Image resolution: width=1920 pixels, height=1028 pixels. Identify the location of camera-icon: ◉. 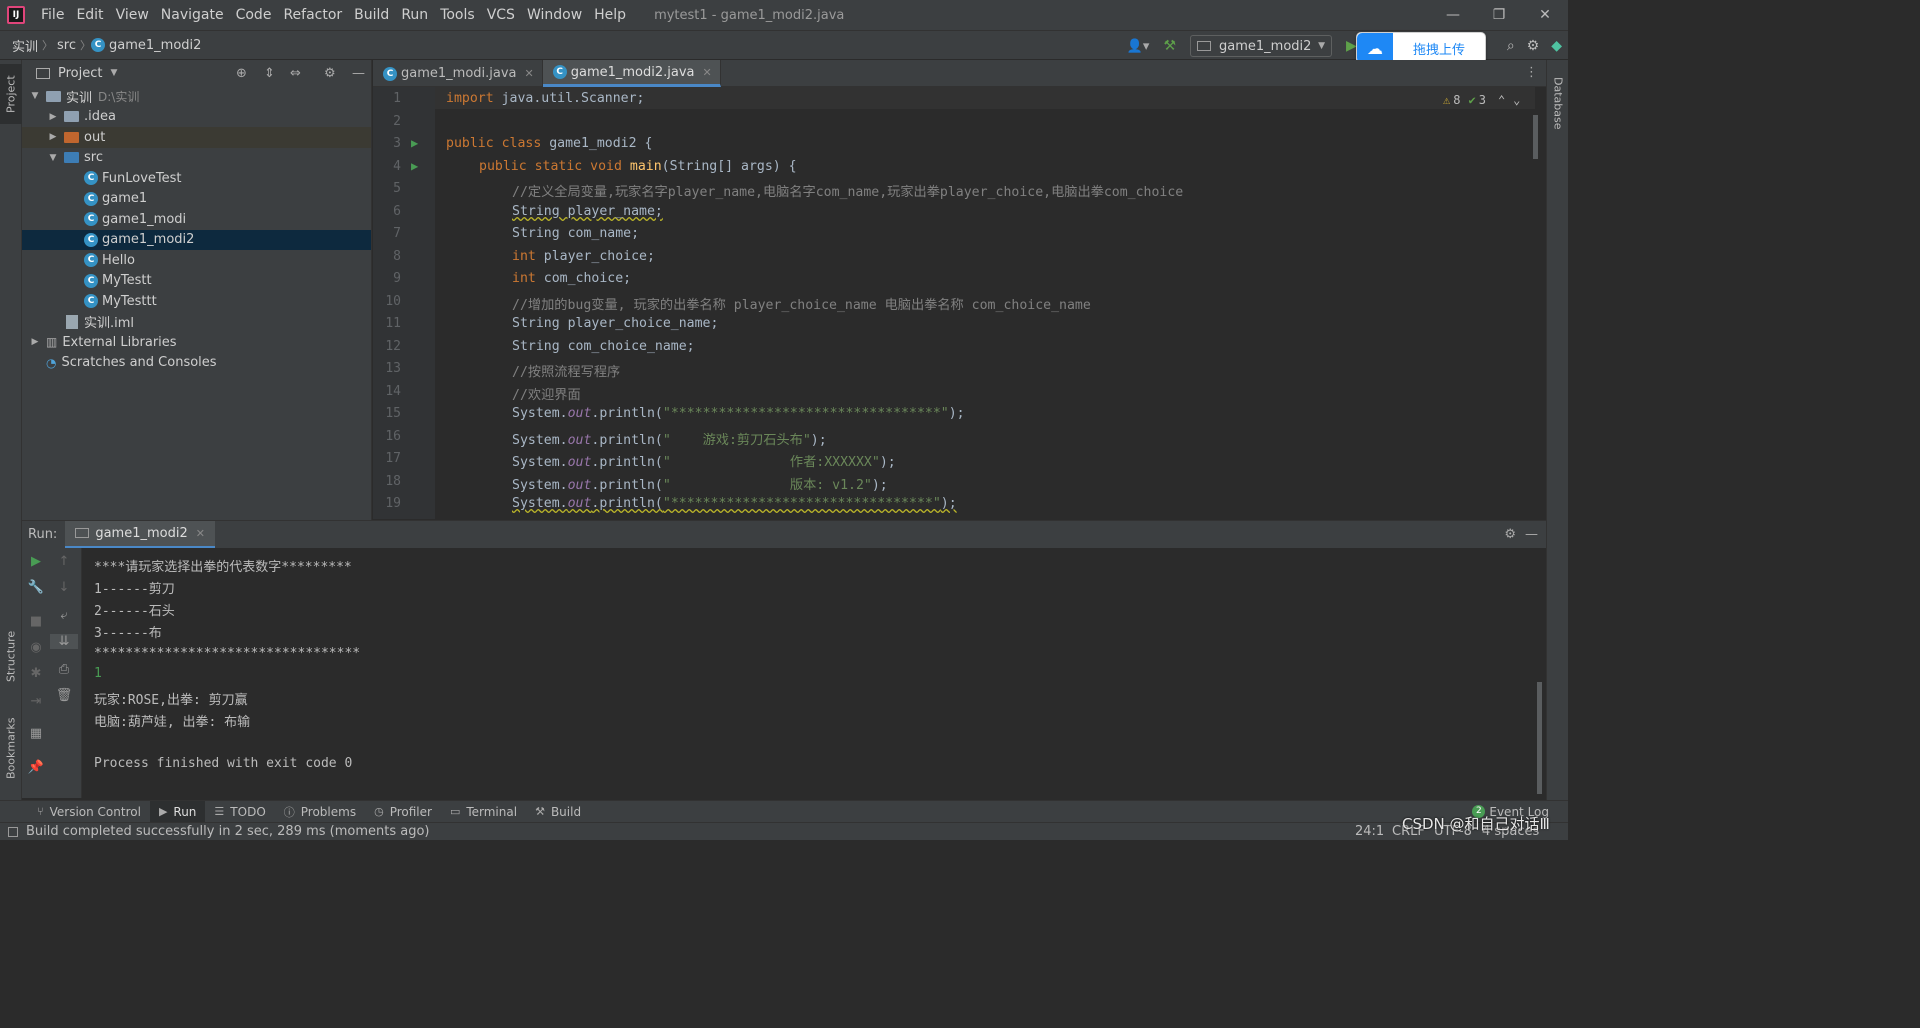
(36, 647).